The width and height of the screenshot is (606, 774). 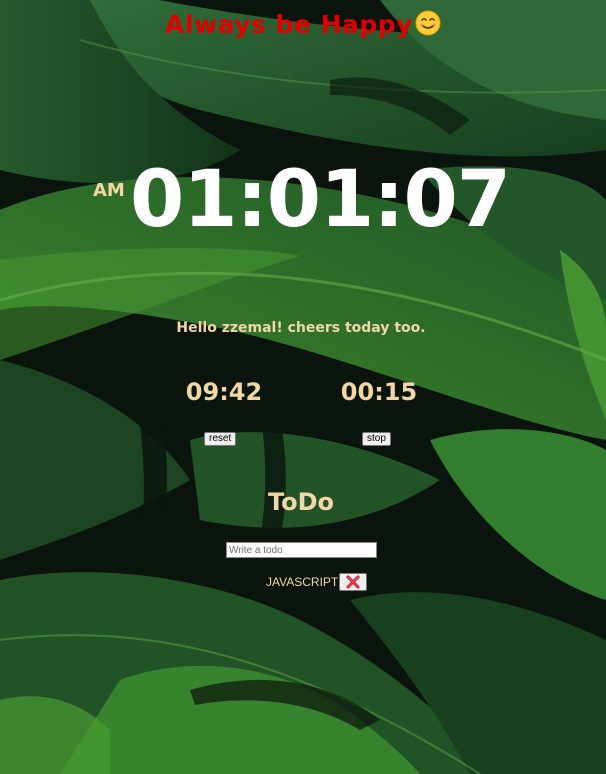 I want to click on timer-right-value: 00:15, so click(x=379, y=392).